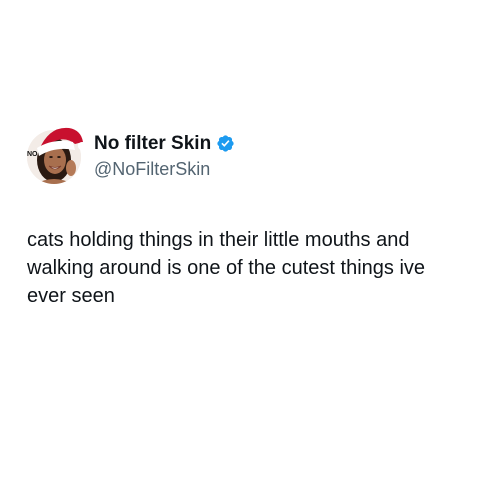  I want to click on tweet-header: NO No filter Skin @NoFilterSkin, so click(131, 155).